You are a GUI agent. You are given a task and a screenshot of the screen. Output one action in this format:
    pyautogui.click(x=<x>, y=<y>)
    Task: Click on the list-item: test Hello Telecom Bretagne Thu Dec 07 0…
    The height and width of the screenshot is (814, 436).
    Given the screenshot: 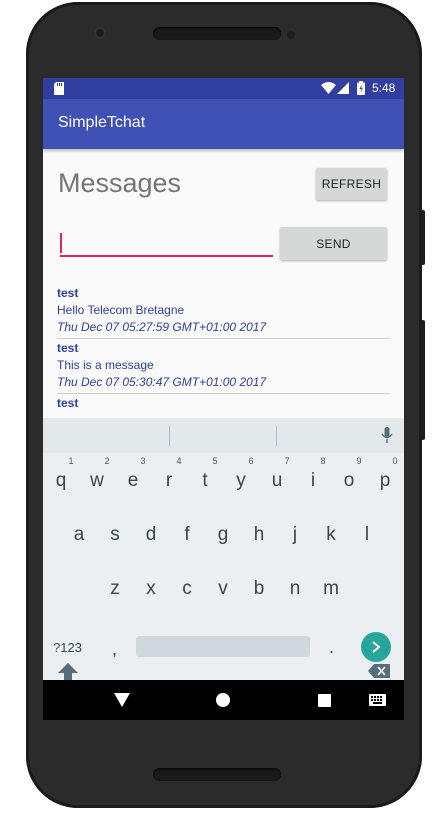 What is the action you would take?
    pyautogui.click(x=223, y=311)
    